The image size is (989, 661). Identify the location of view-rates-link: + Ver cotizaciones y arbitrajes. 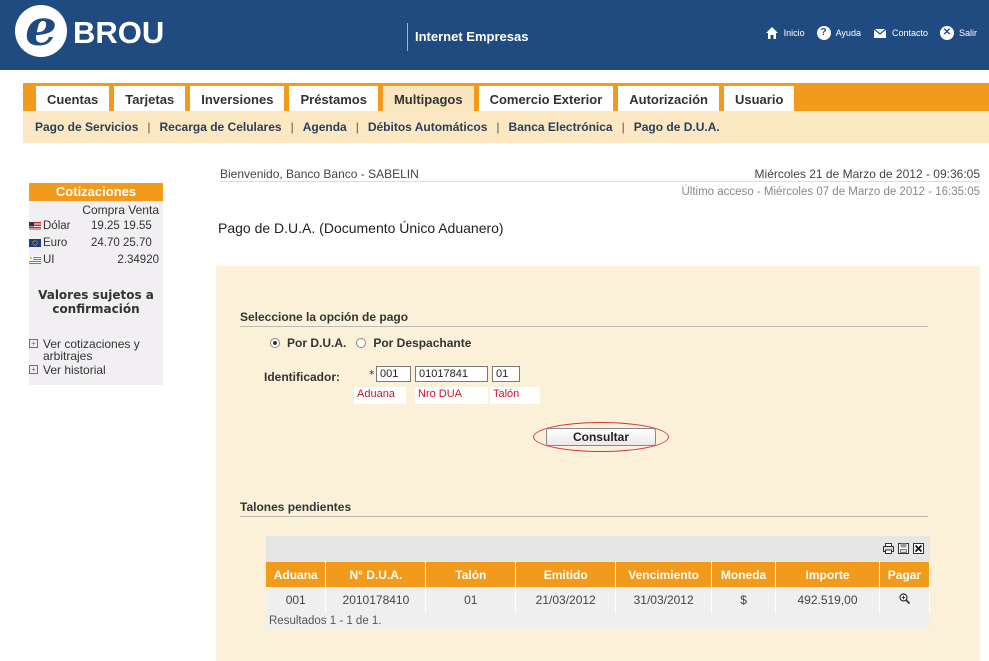
(96, 350).